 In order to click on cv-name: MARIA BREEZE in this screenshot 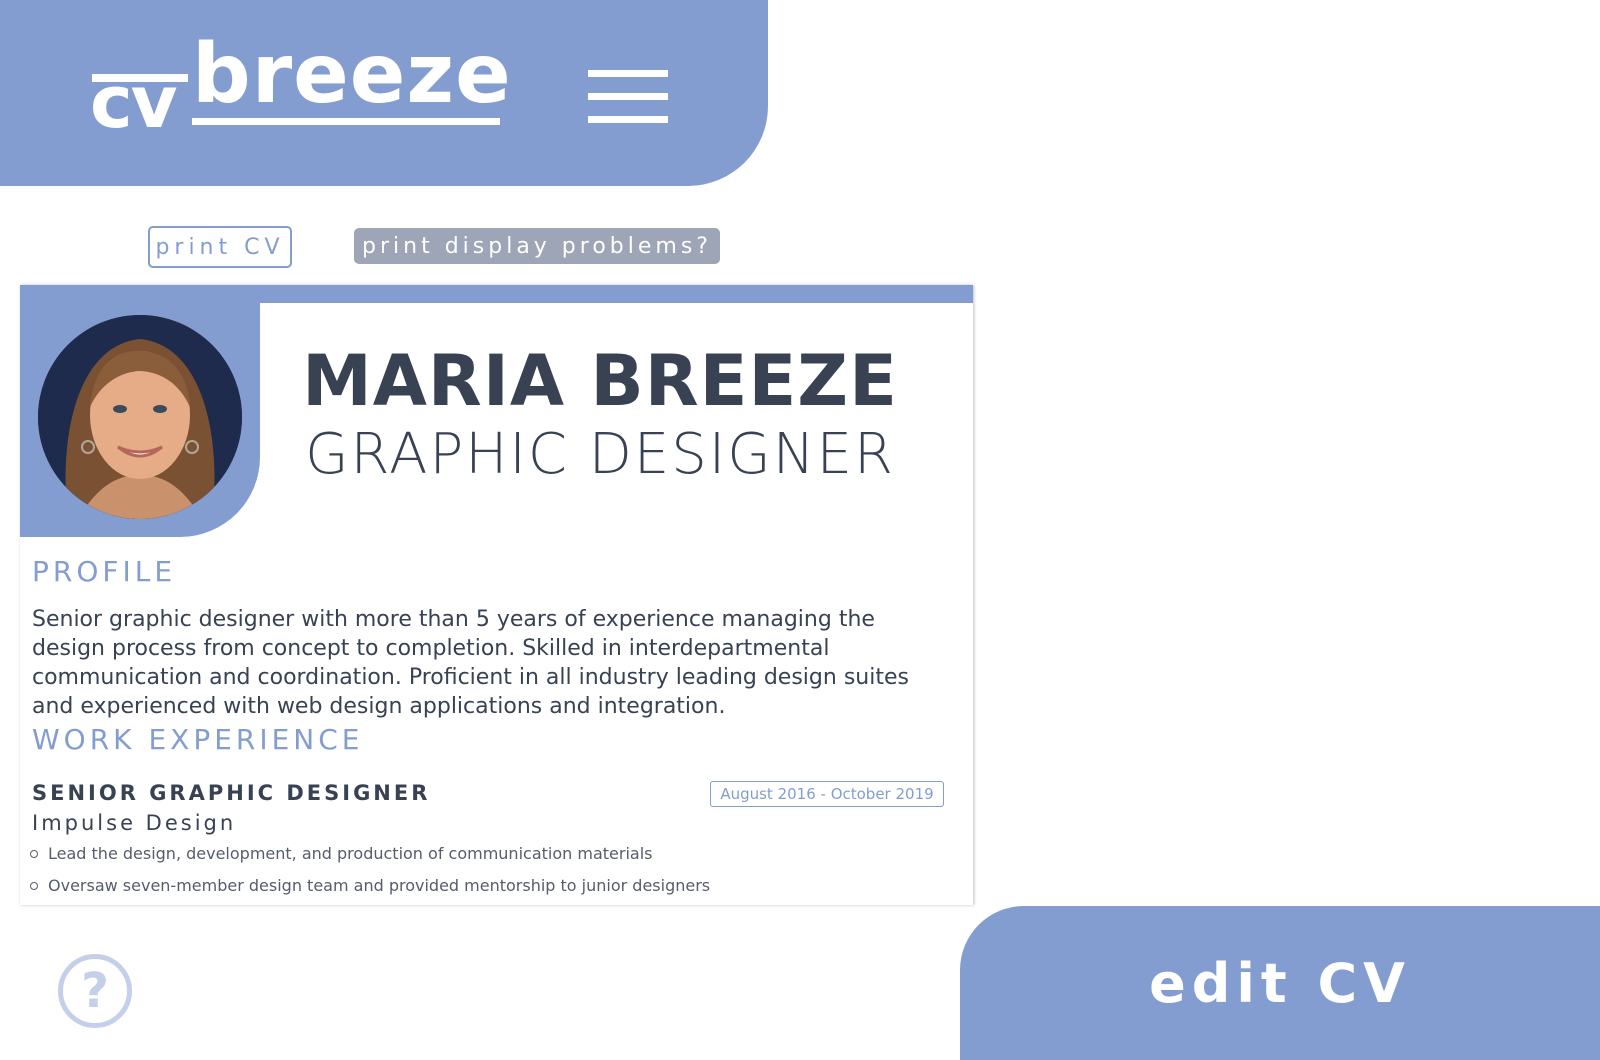, I will do `click(600, 381)`.